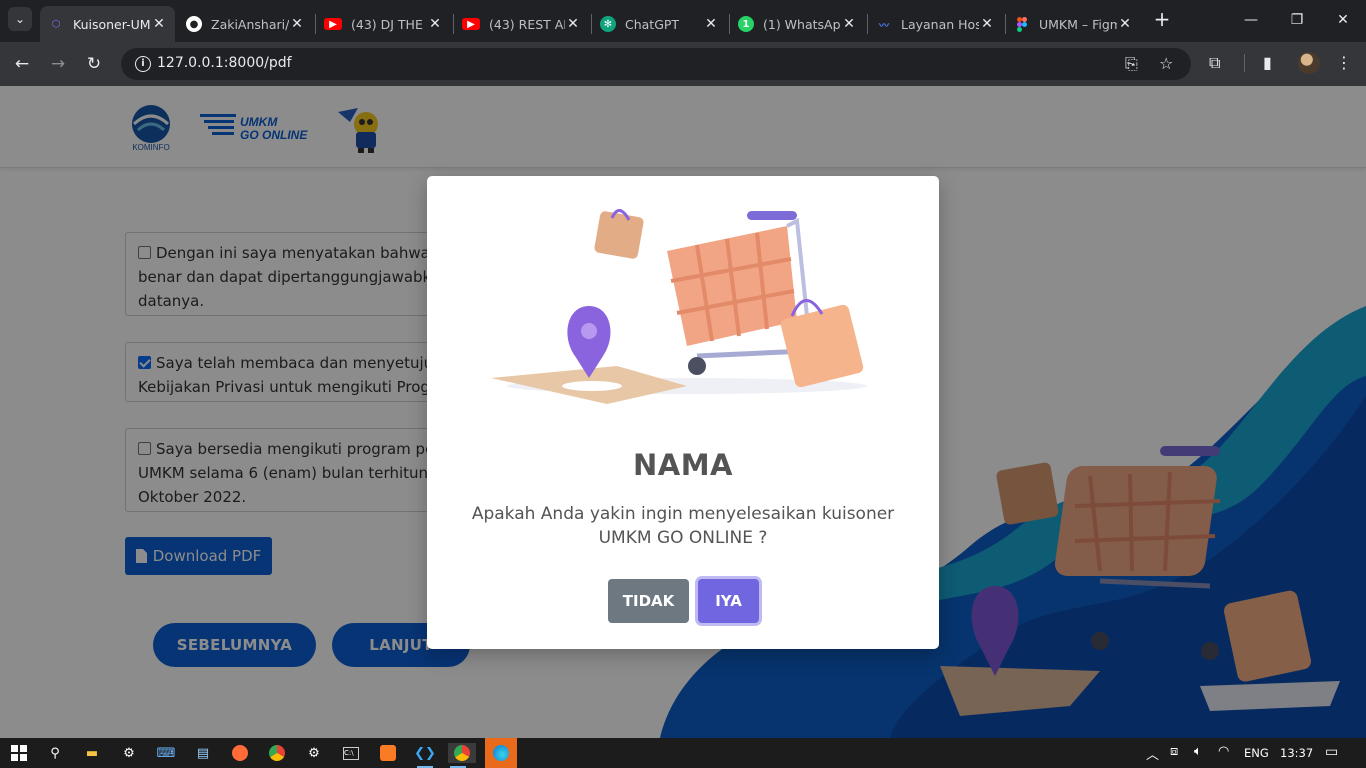 The image size is (1366, 768). What do you see at coordinates (1244, 63) in the screenshot?
I see `toolbar-divider` at bounding box center [1244, 63].